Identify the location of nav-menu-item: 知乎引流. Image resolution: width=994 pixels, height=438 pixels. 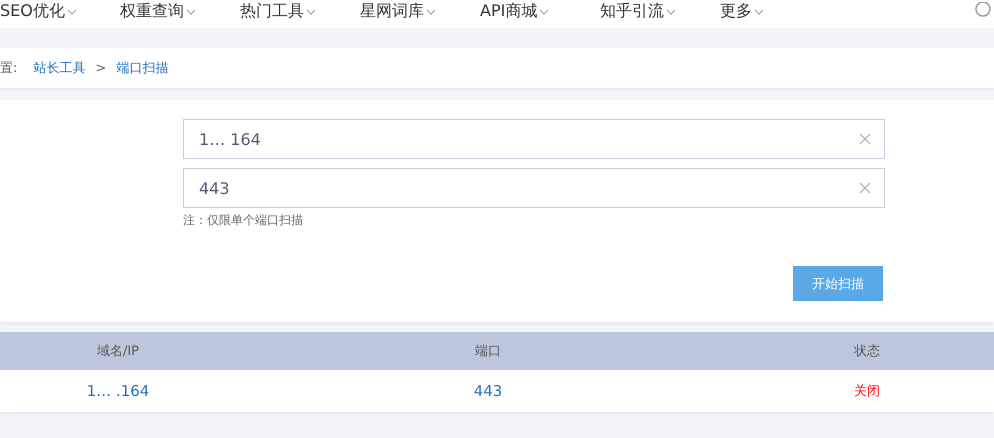
(660, 11).